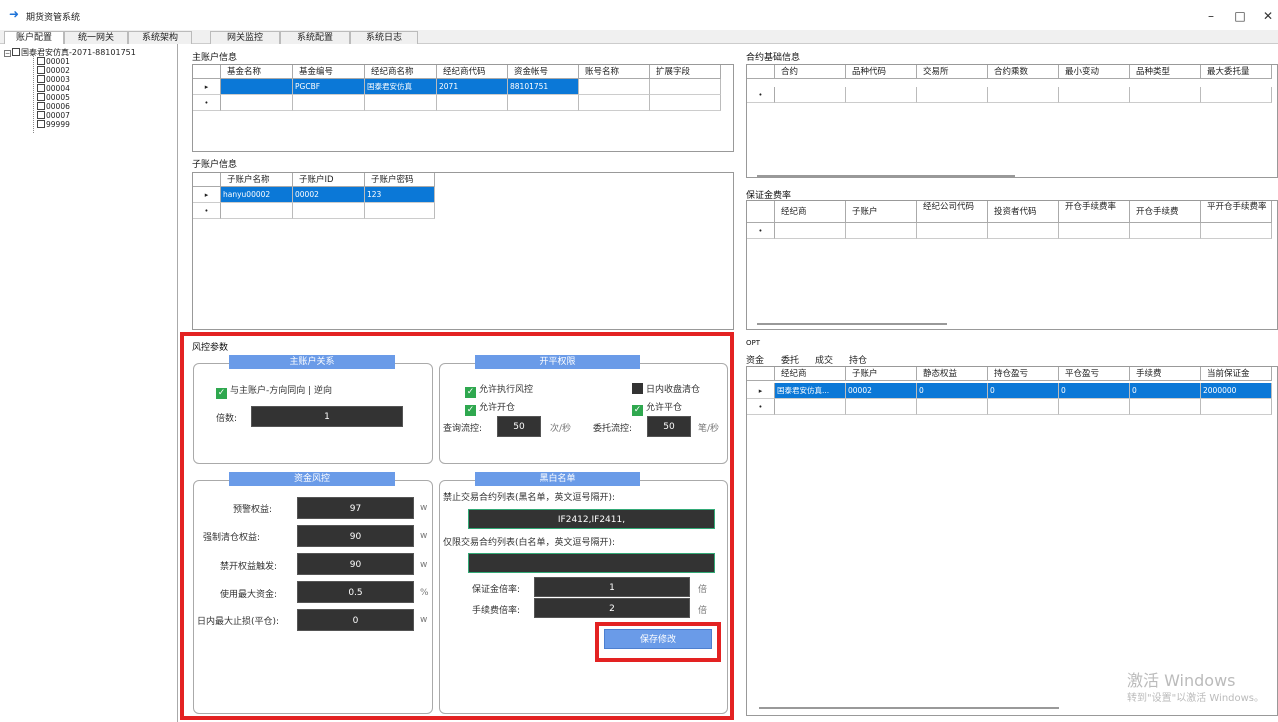  Describe the element at coordinates (591, 519) in the screenshot. I see `blacklist-input: IF2412,IF2411,` at that location.